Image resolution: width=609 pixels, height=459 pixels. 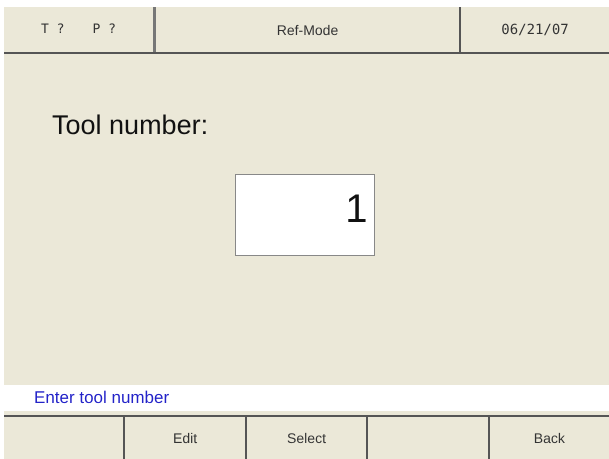 What do you see at coordinates (131, 125) in the screenshot?
I see `prompt-label: Tool number:` at bounding box center [131, 125].